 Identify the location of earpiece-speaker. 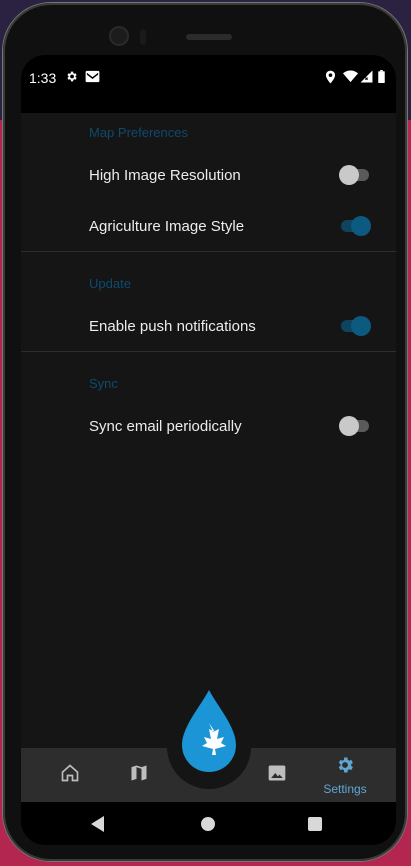
(209, 37).